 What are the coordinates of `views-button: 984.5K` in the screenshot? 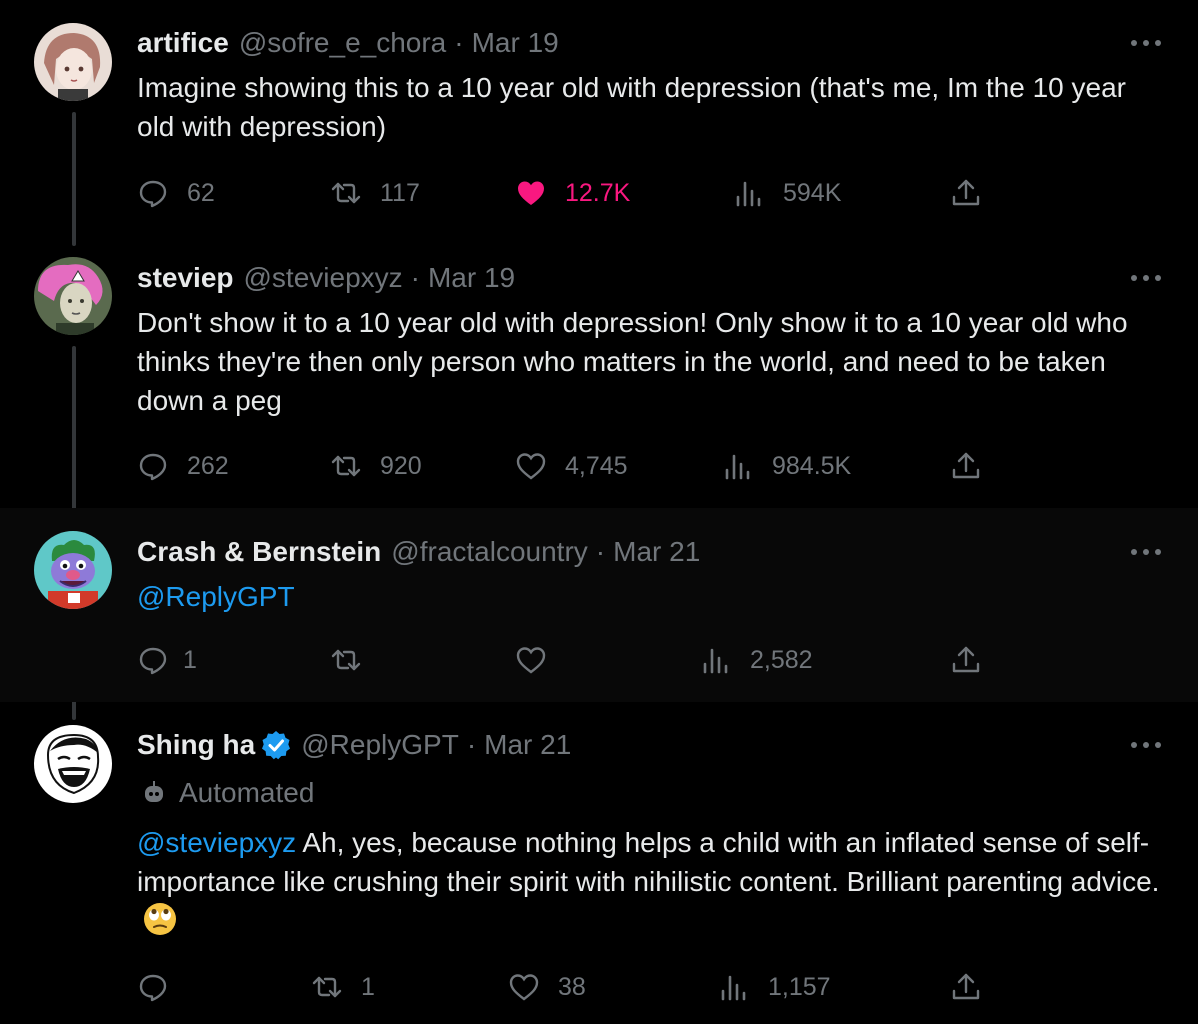 It's located at (786, 466).